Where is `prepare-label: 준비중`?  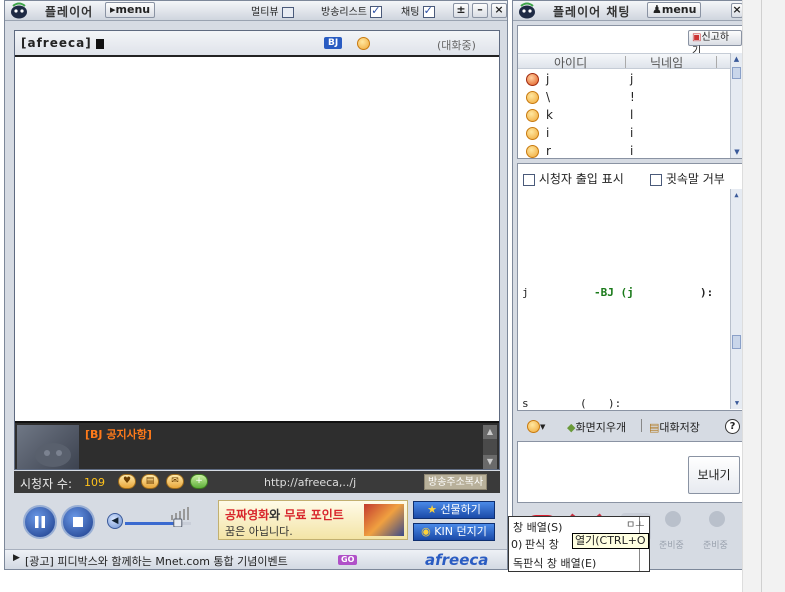 prepare-label: 준비중 is located at coordinates (671, 546).